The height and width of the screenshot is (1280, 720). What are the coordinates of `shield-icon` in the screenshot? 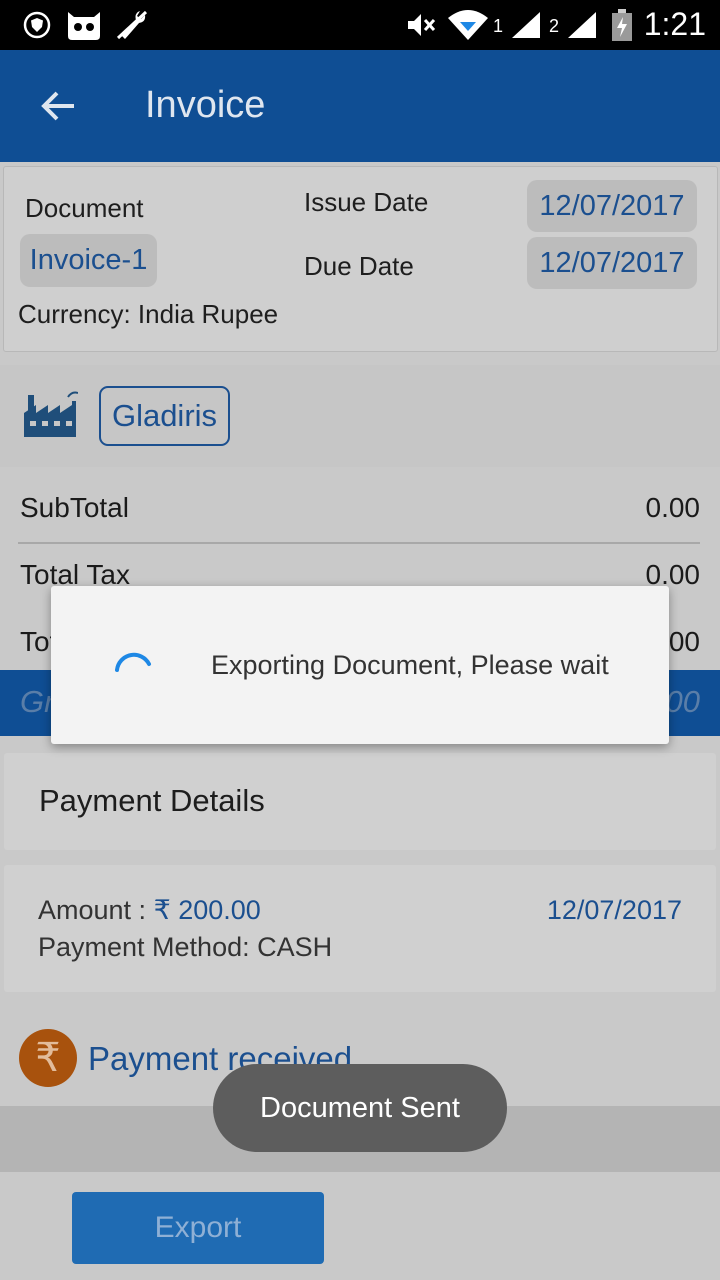 It's located at (37, 25).